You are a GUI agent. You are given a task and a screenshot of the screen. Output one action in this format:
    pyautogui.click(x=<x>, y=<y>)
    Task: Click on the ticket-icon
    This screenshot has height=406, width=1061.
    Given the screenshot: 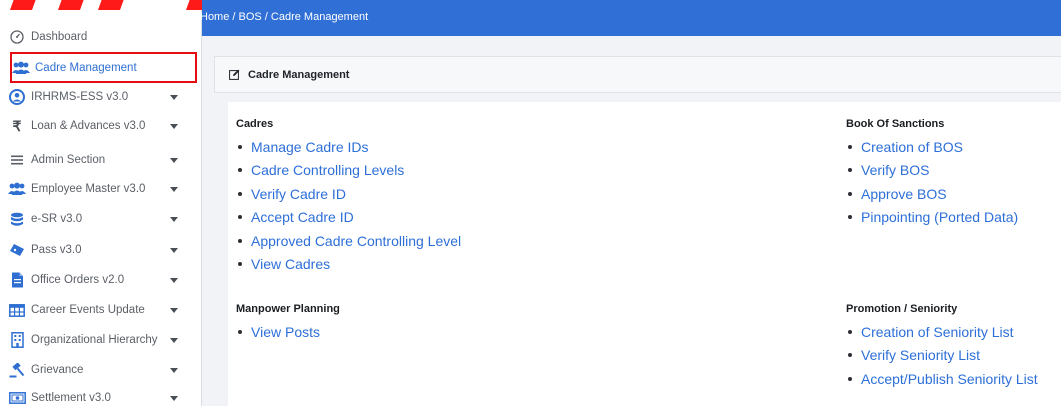 What is the action you would take?
    pyautogui.click(x=17, y=250)
    